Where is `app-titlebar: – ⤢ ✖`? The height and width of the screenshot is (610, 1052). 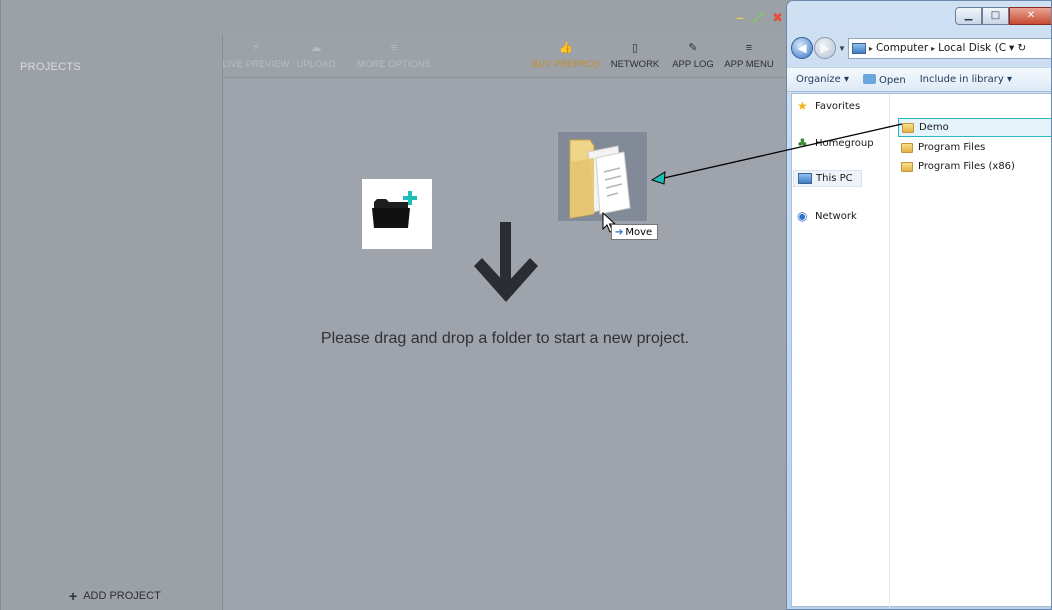
app-titlebar: – ⤢ ✖ is located at coordinates (396, 17).